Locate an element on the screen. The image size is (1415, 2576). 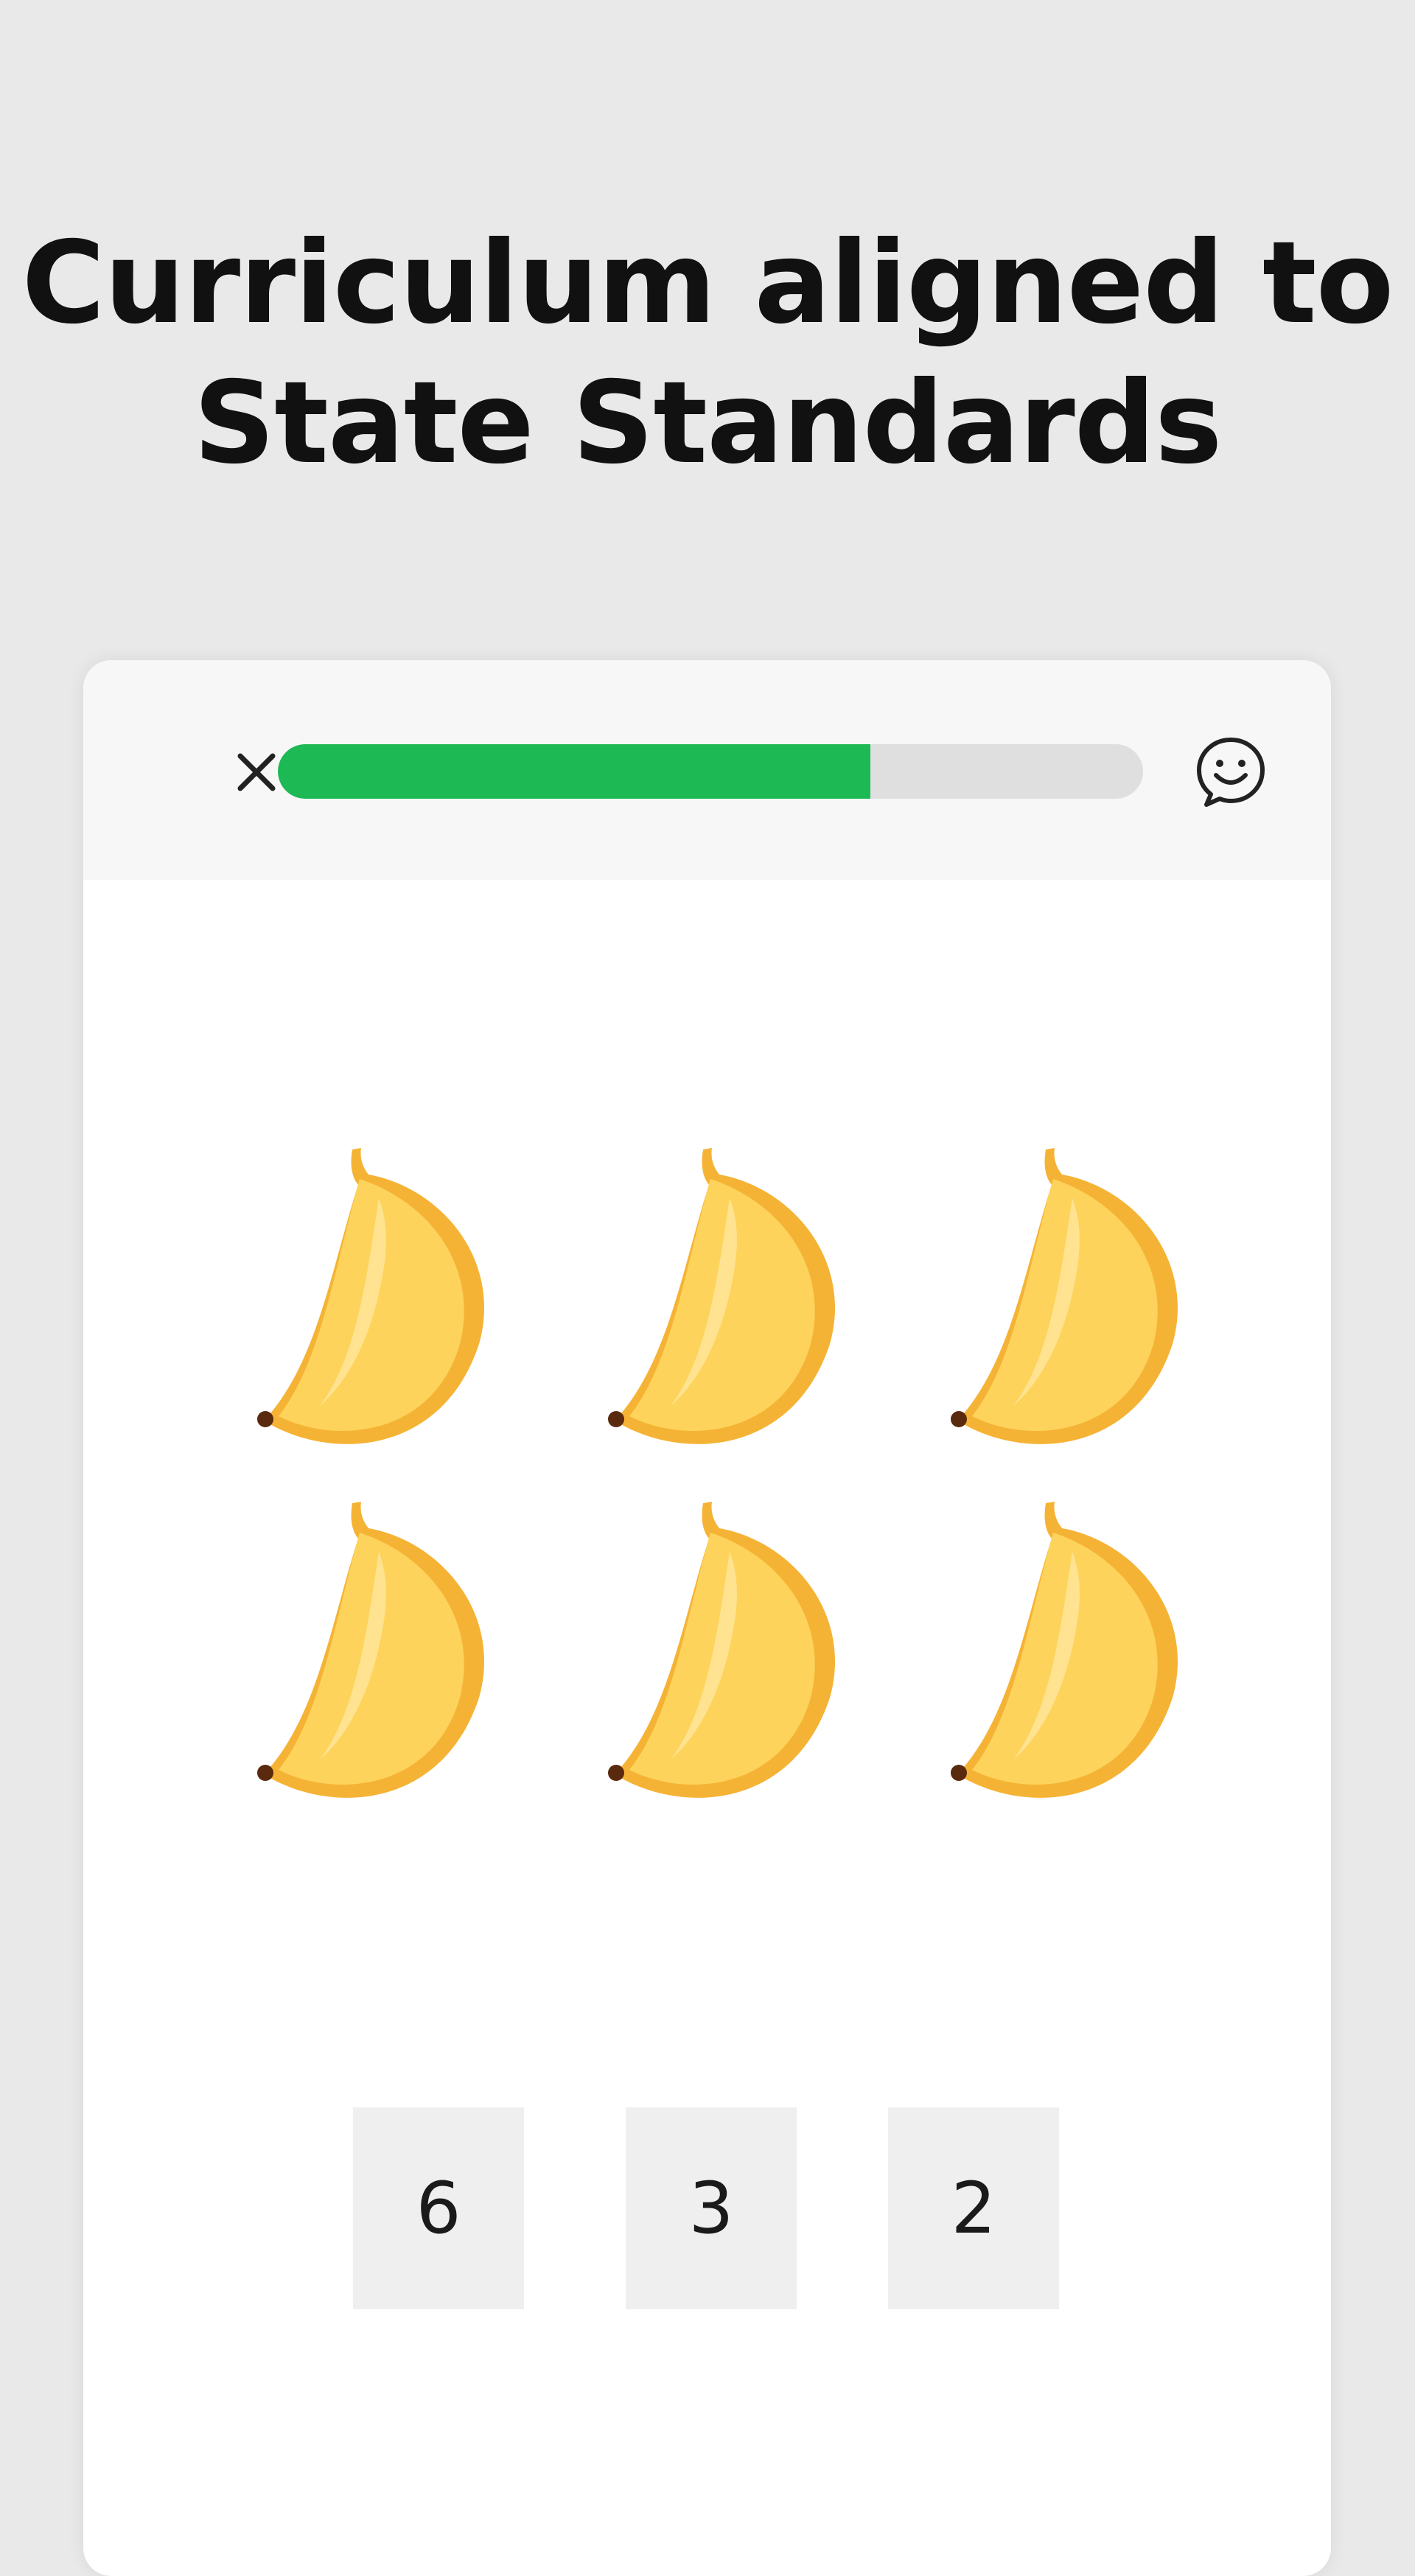
page-title-line-1: Curriculum aligned to is located at coordinates (707, 283).